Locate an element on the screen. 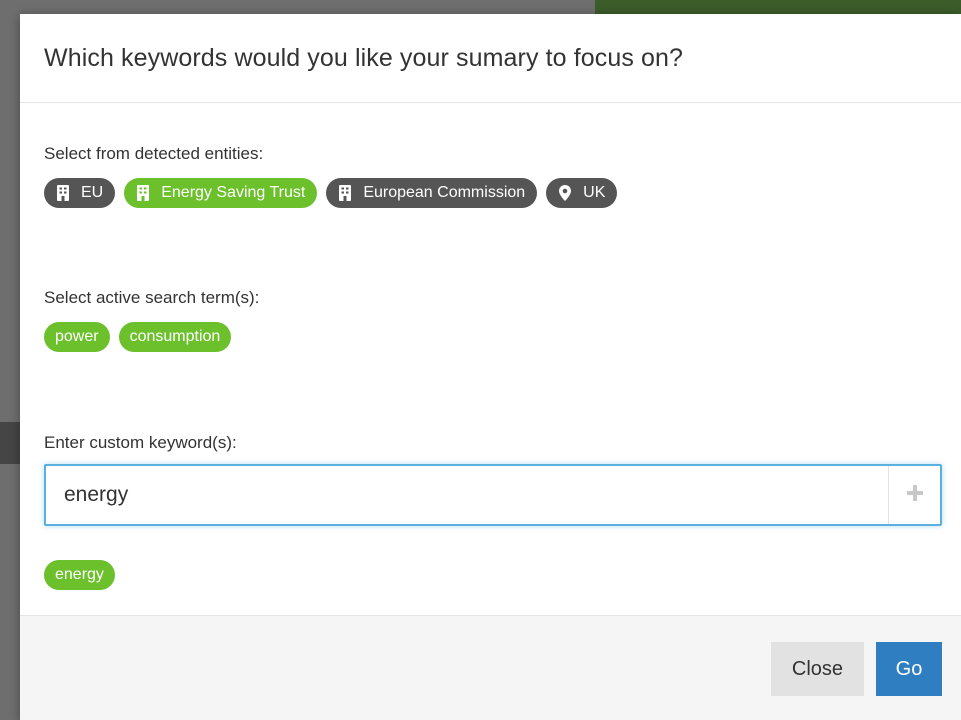 Image resolution: width=961 pixels, height=720 pixels. search-term-pill-power: power is located at coordinates (77, 337).